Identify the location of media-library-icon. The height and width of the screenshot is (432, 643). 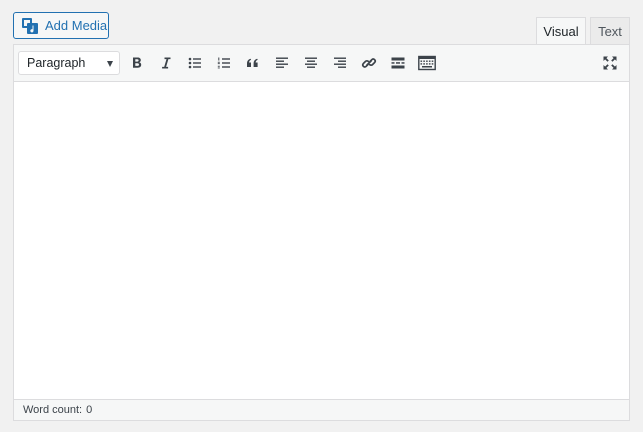
(30, 26).